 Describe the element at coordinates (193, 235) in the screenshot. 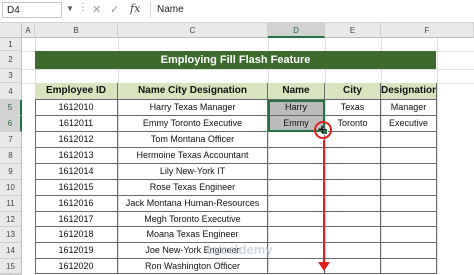

I see `name-city-designation-cell: Moana Texas Engineer` at that location.